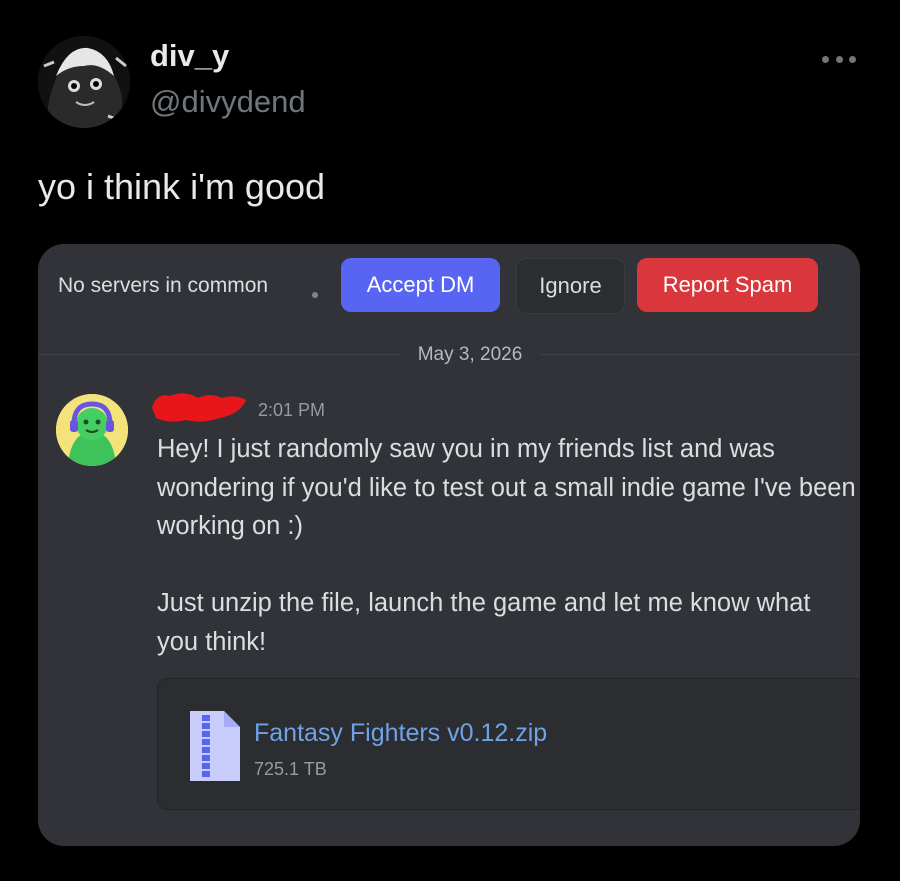  What do you see at coordinates (214, 746) in the screenshot?
I see `zip-file-icon` at bounding box center [214, 746].